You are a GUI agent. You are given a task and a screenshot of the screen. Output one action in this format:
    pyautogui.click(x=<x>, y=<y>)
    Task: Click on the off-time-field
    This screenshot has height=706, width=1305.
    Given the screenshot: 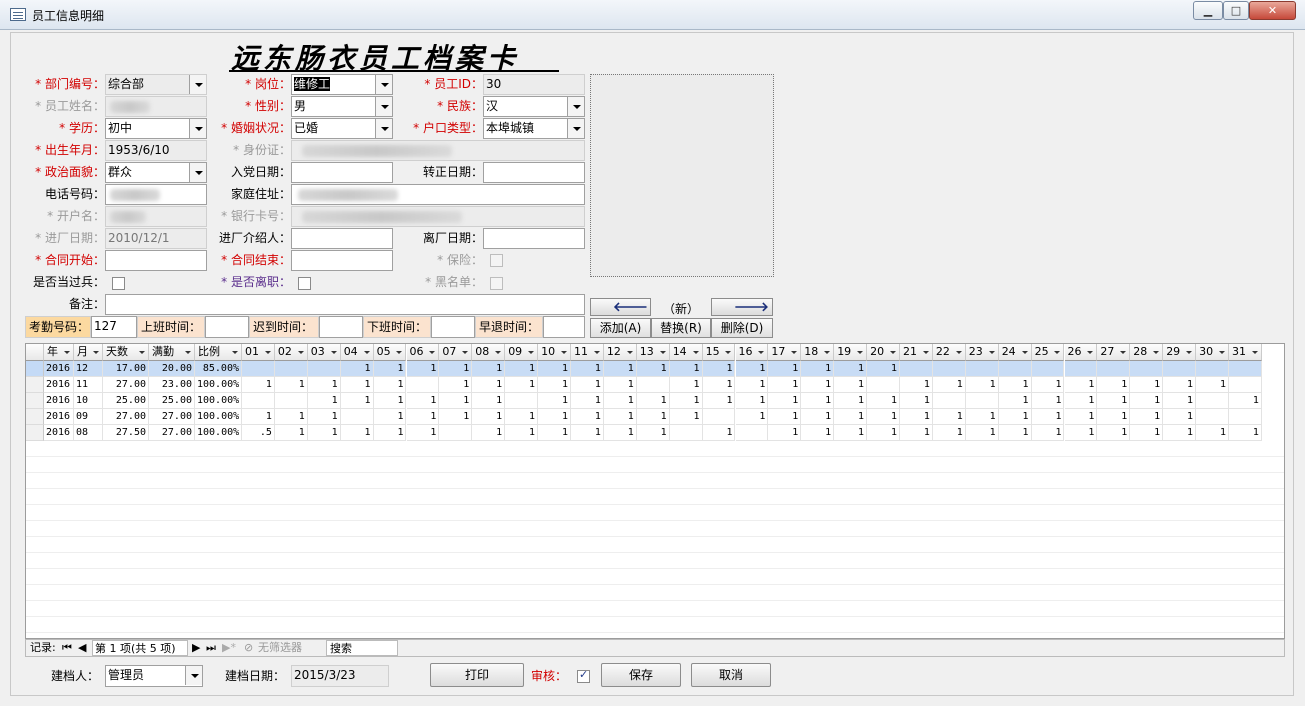 What is the action you would take?
    pyautogui.click(x=453, y=327)
    